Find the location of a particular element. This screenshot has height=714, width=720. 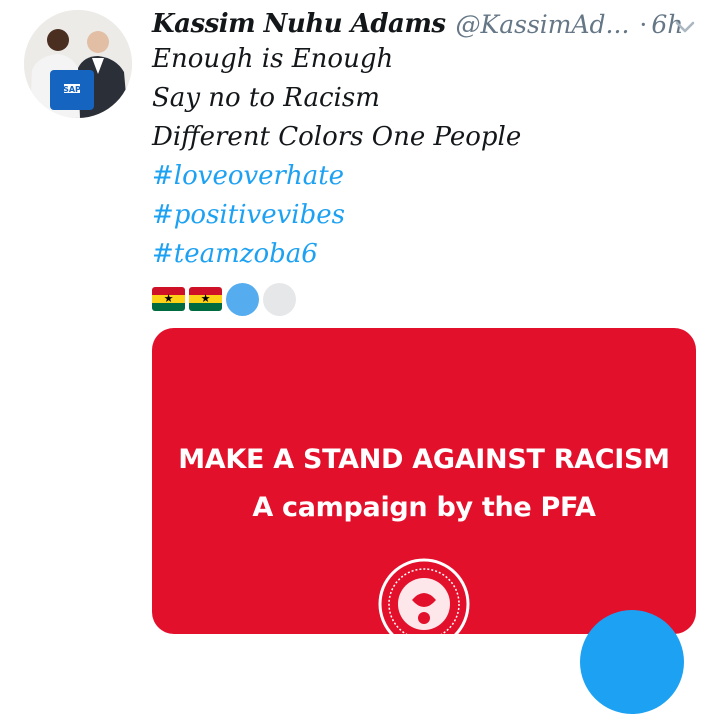

pfa-crest-icon is located at coordinates (424, 596).